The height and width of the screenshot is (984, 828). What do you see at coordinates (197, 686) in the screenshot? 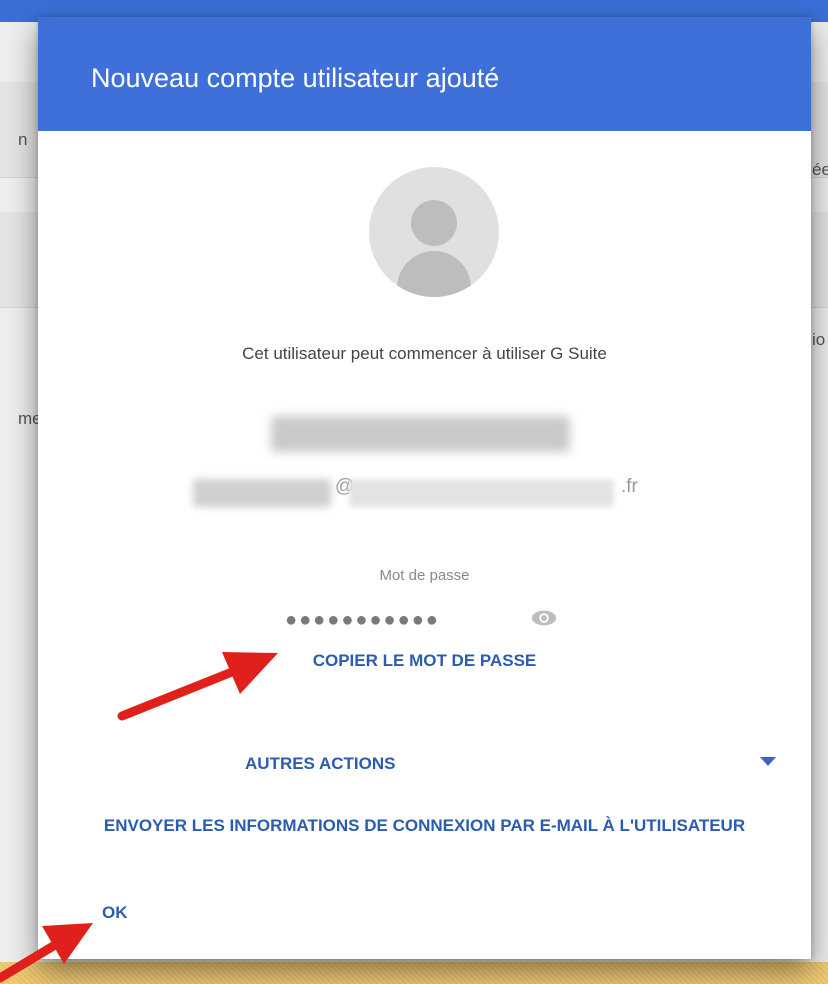
I see `arrow-to-copy-password` at bounding box center [197, 686].